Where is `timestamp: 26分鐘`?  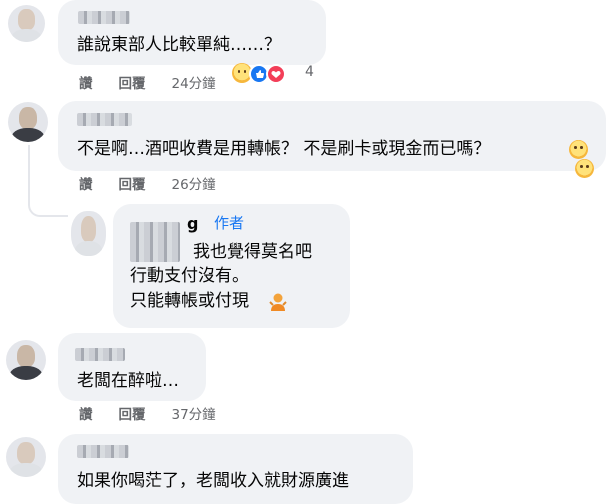 timestamp: 26分鐘 is located at coordinates (194, 185).